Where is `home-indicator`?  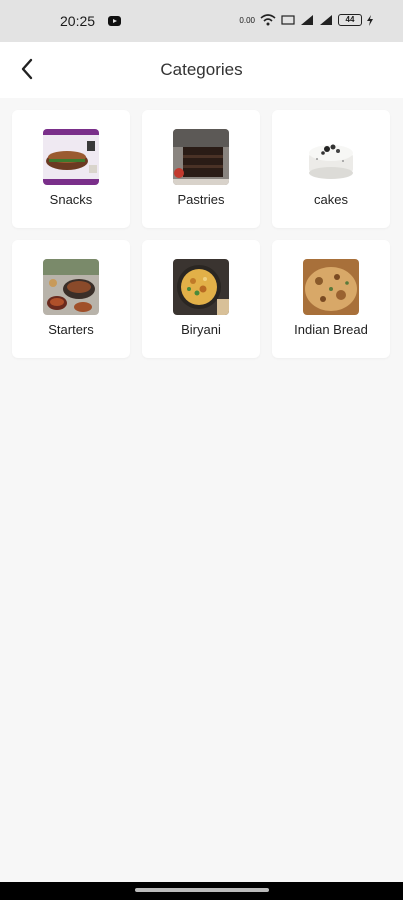 home-indicator is located at coordinates (202, 890).